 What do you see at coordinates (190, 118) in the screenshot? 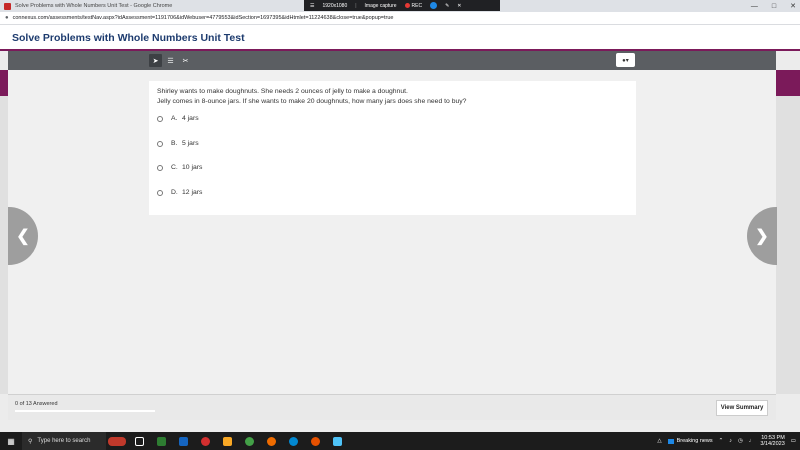
I see `choice-text: 4 jars` at bounding box center [190, 118].